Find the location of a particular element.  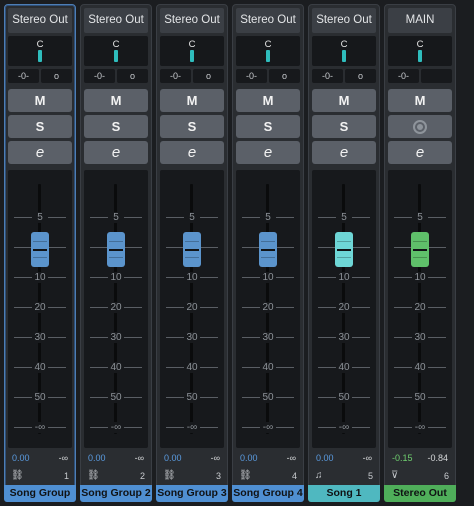

scale-label: 50 is located at coordinates (192, 397).